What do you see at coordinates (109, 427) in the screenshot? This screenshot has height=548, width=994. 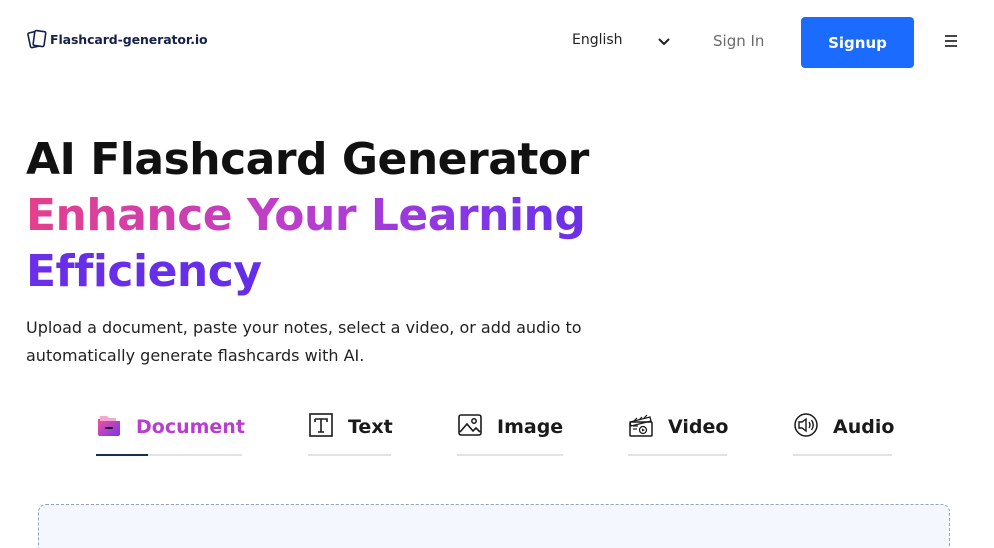 I see `folder-icon` at bounding box center [109, 427].